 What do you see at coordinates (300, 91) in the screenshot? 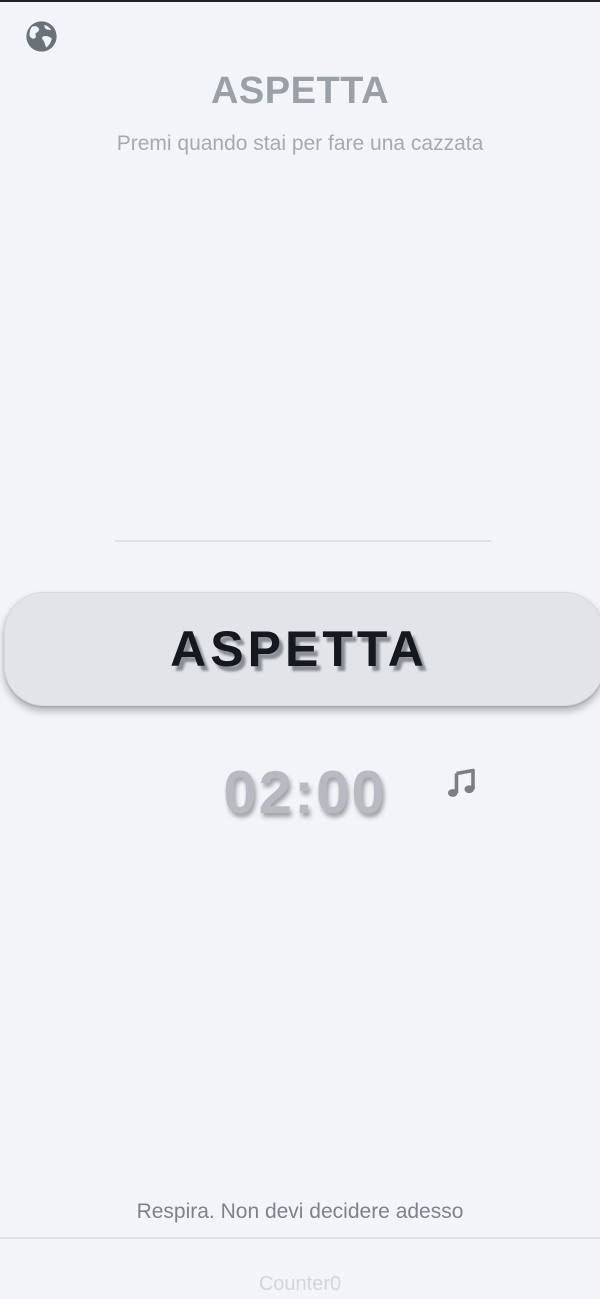
I see `page-title: ASPETTA` at bounding box center [300, 91].